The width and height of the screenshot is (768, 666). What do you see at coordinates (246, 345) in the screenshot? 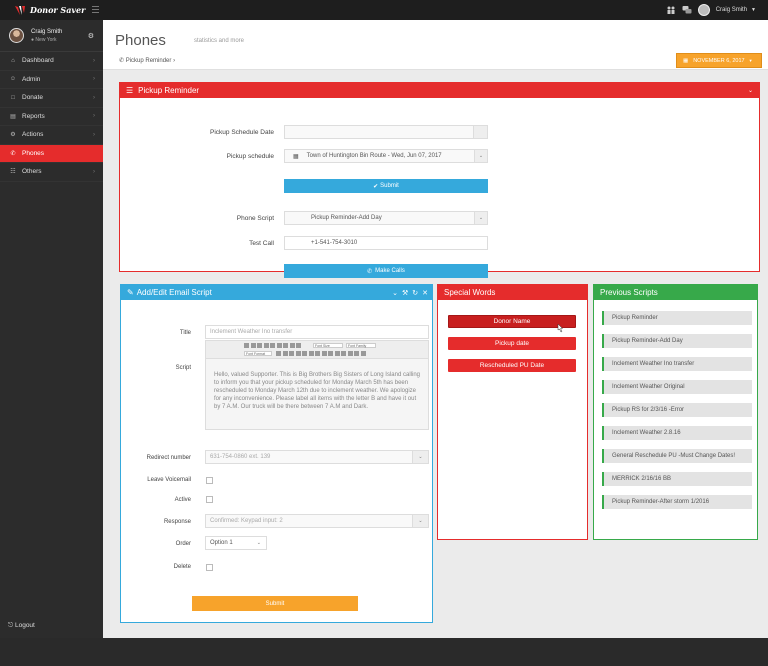
I see `bold-icon` at bounding box center [246, 345].